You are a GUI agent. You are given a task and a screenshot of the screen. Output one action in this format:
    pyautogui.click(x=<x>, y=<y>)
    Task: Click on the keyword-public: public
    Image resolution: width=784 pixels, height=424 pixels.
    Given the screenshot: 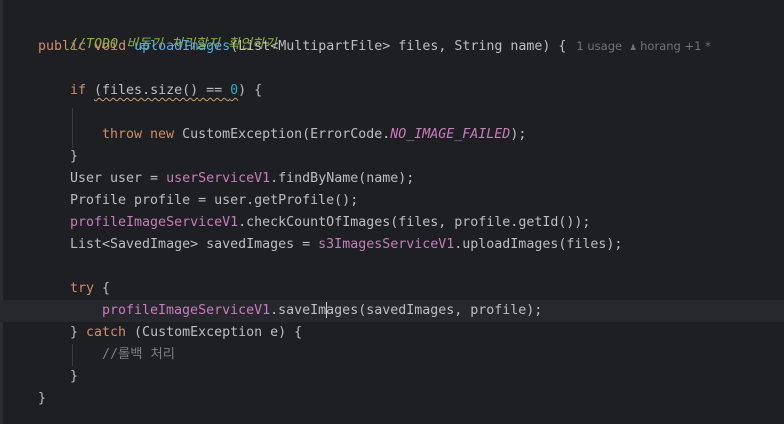 What is the action you would take?
    pyautogui.click(x=62, y=46)
    